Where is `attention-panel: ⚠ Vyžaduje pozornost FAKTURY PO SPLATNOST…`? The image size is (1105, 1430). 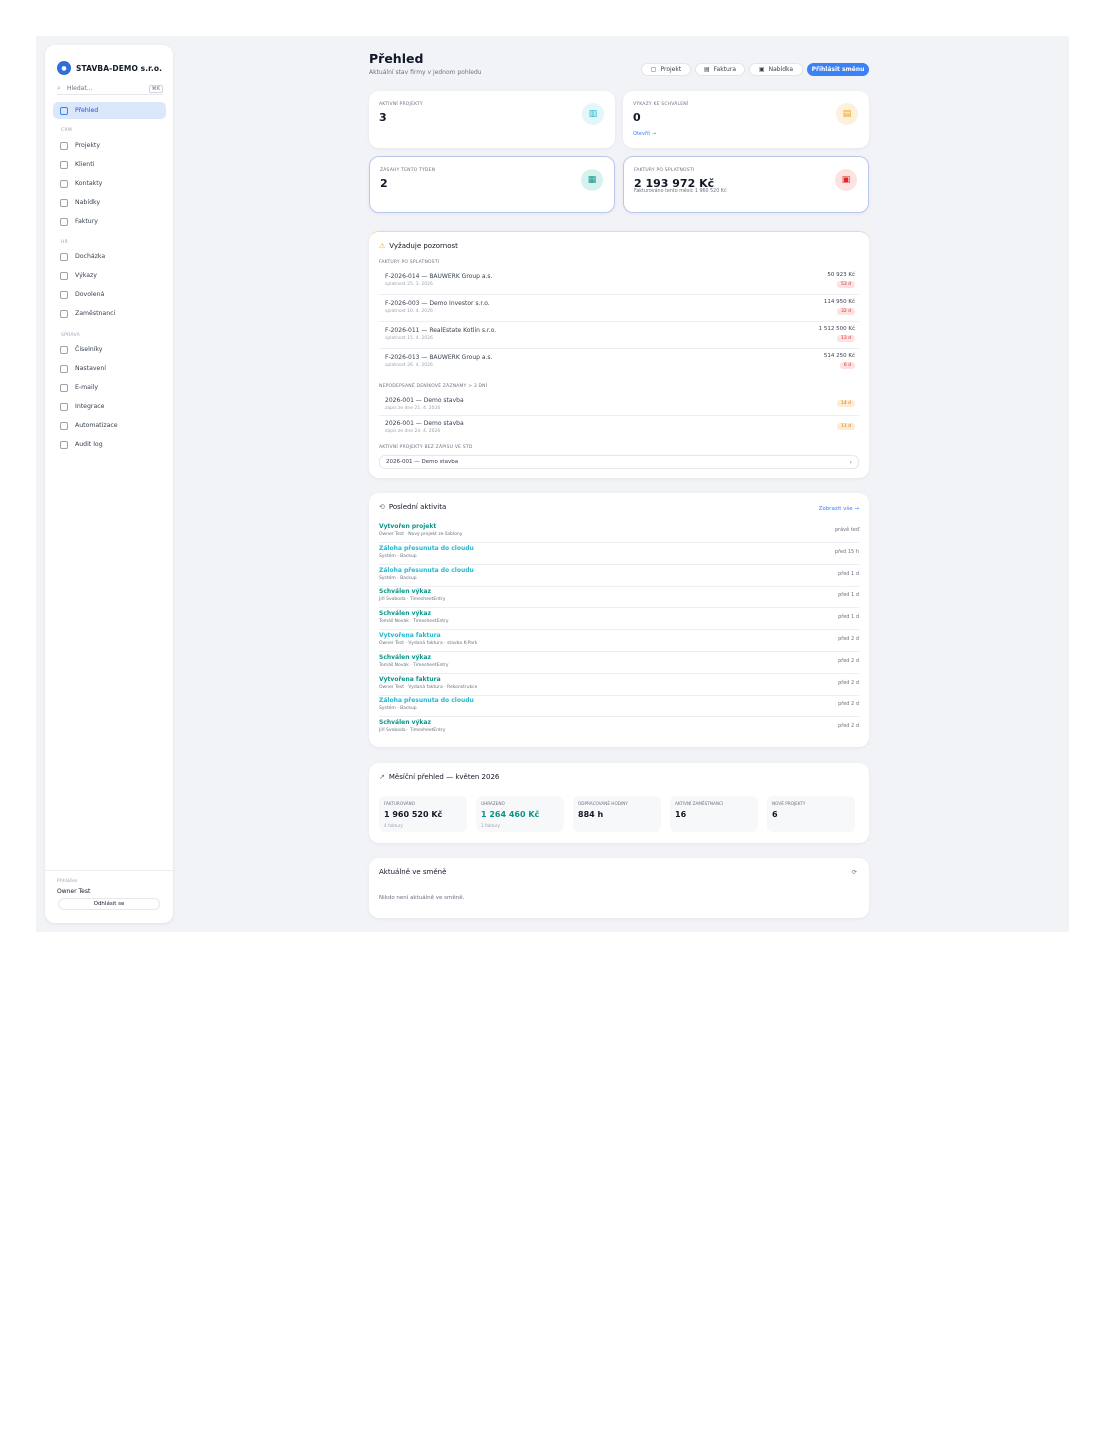
attention-panel: ⚠ Vyžaduje pozornost FAKTURY PO SPLATNOST… is located at coordinates (619, 354).